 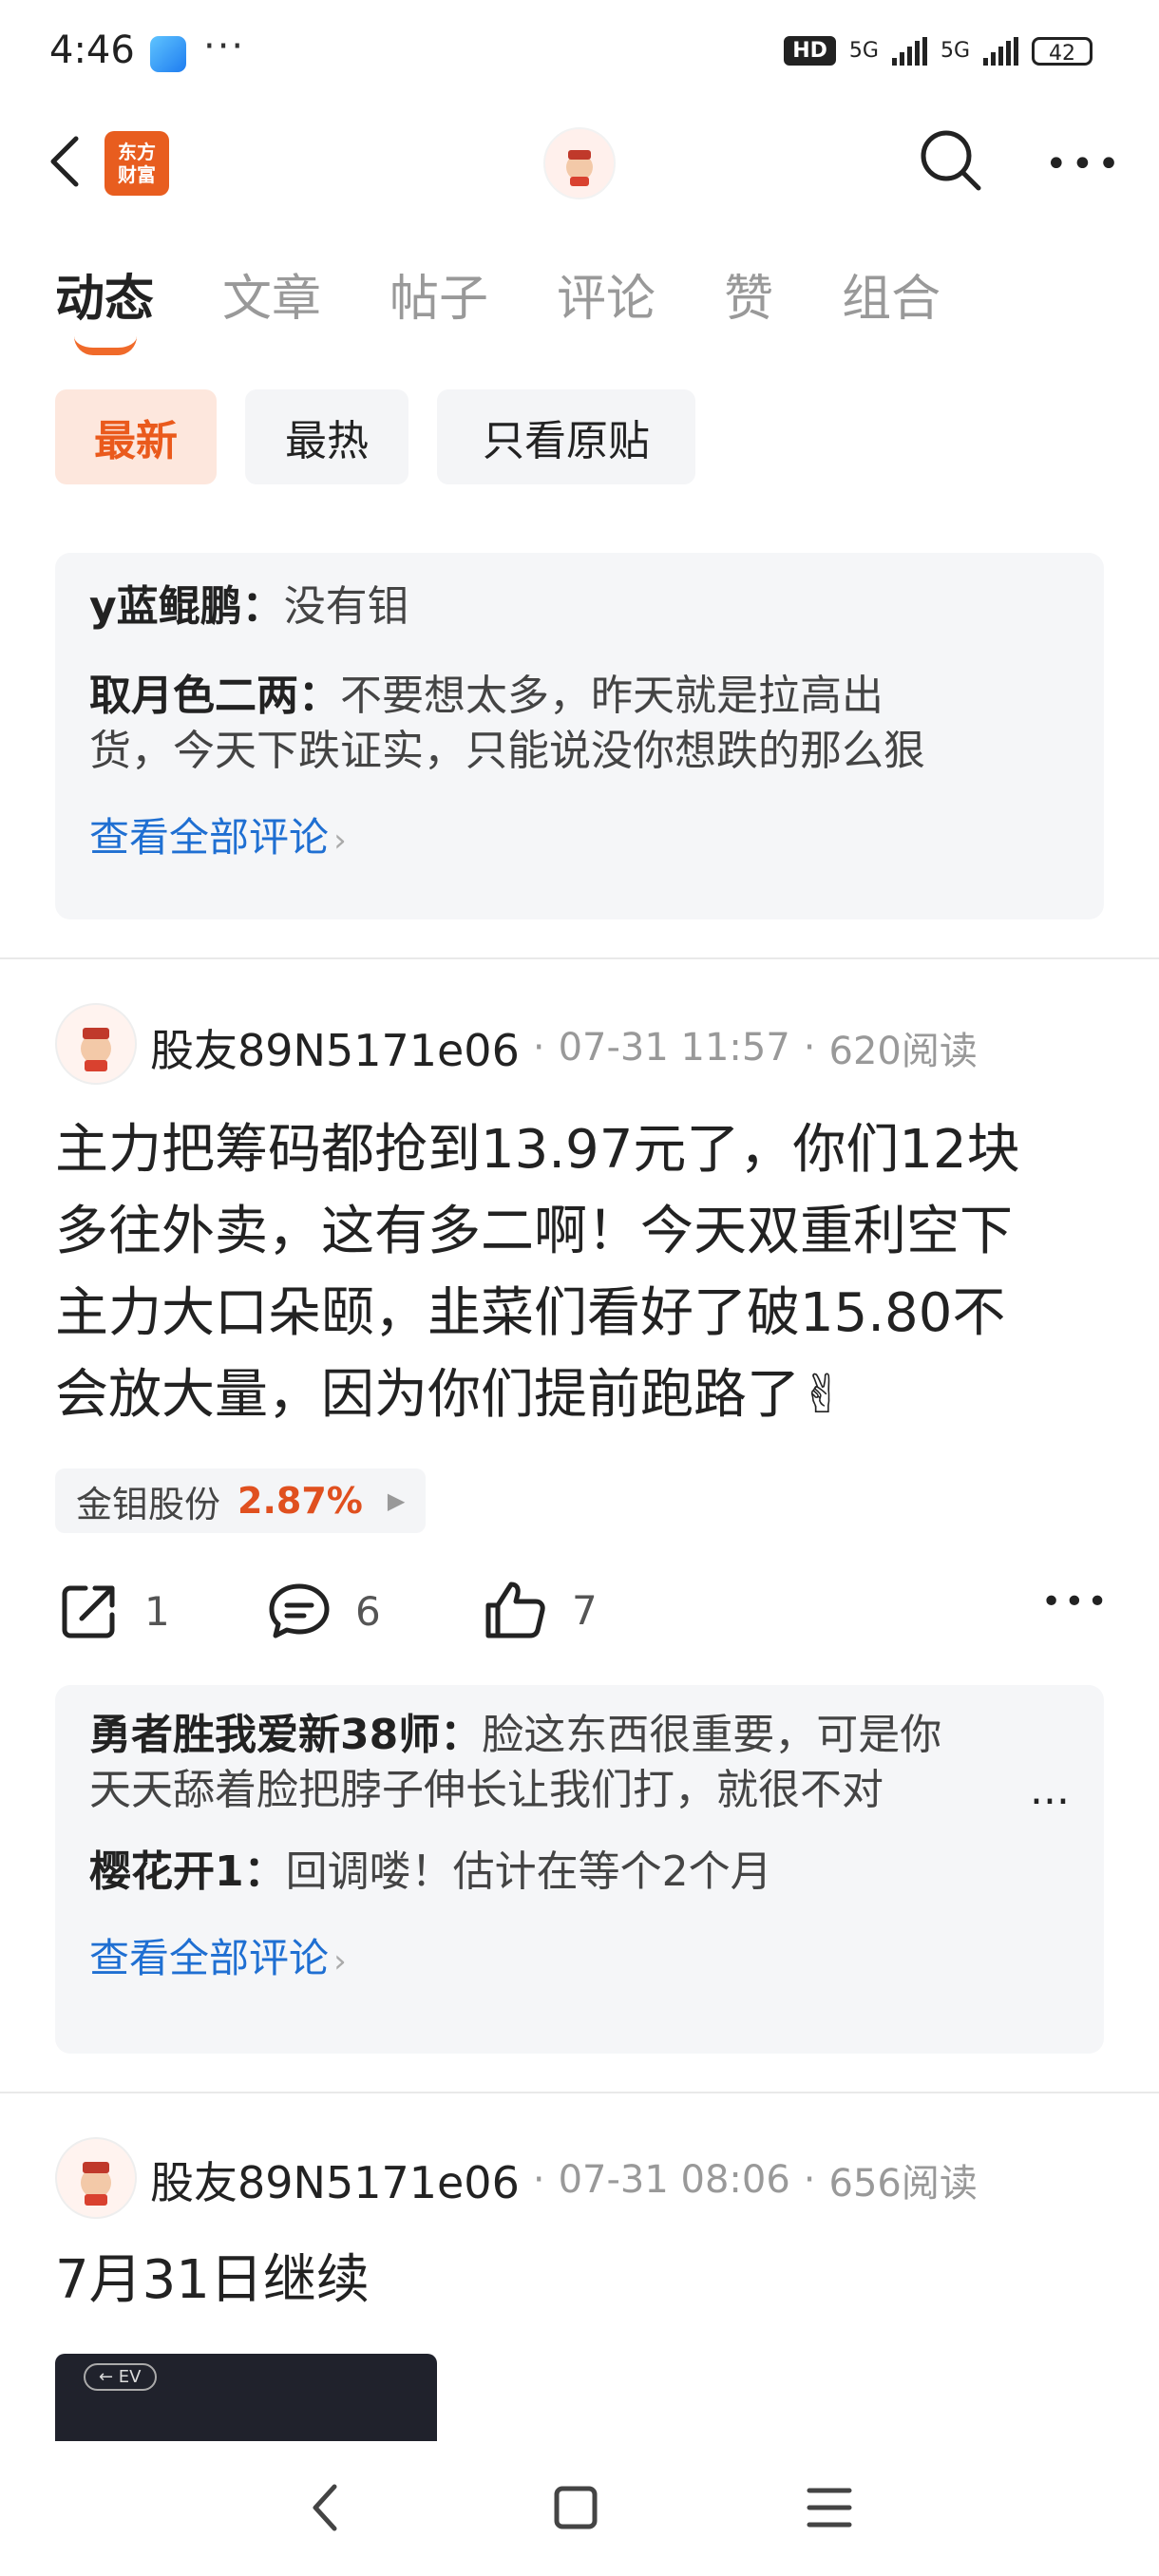 What do you see at coordinates (104, 294) in the screenshot?
I see `tab-dynamic: 动态` at bounding box center [104, 294].